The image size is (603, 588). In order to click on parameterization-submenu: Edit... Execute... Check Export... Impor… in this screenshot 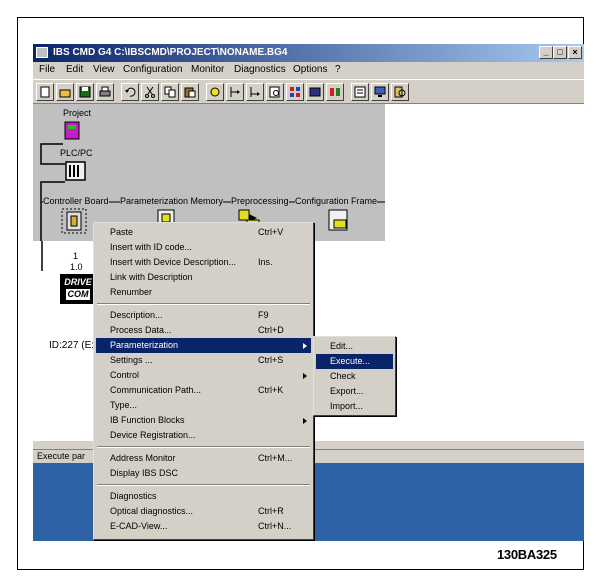, I will do `click(354, 376)`.